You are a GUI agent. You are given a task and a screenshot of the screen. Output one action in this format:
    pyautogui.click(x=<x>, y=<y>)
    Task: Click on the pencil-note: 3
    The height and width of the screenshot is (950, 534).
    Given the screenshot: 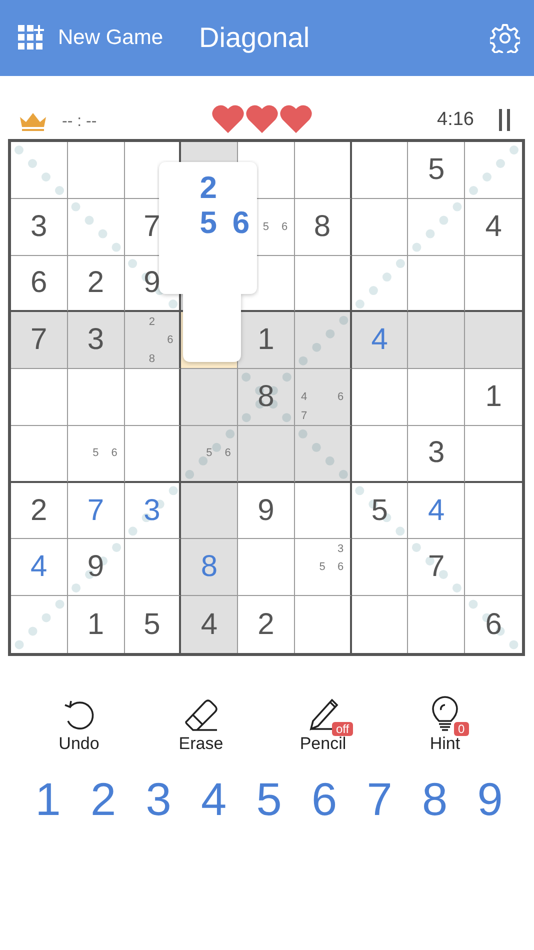 What is the action you would take?
    pyautogui.click(x=340, y=549)
    